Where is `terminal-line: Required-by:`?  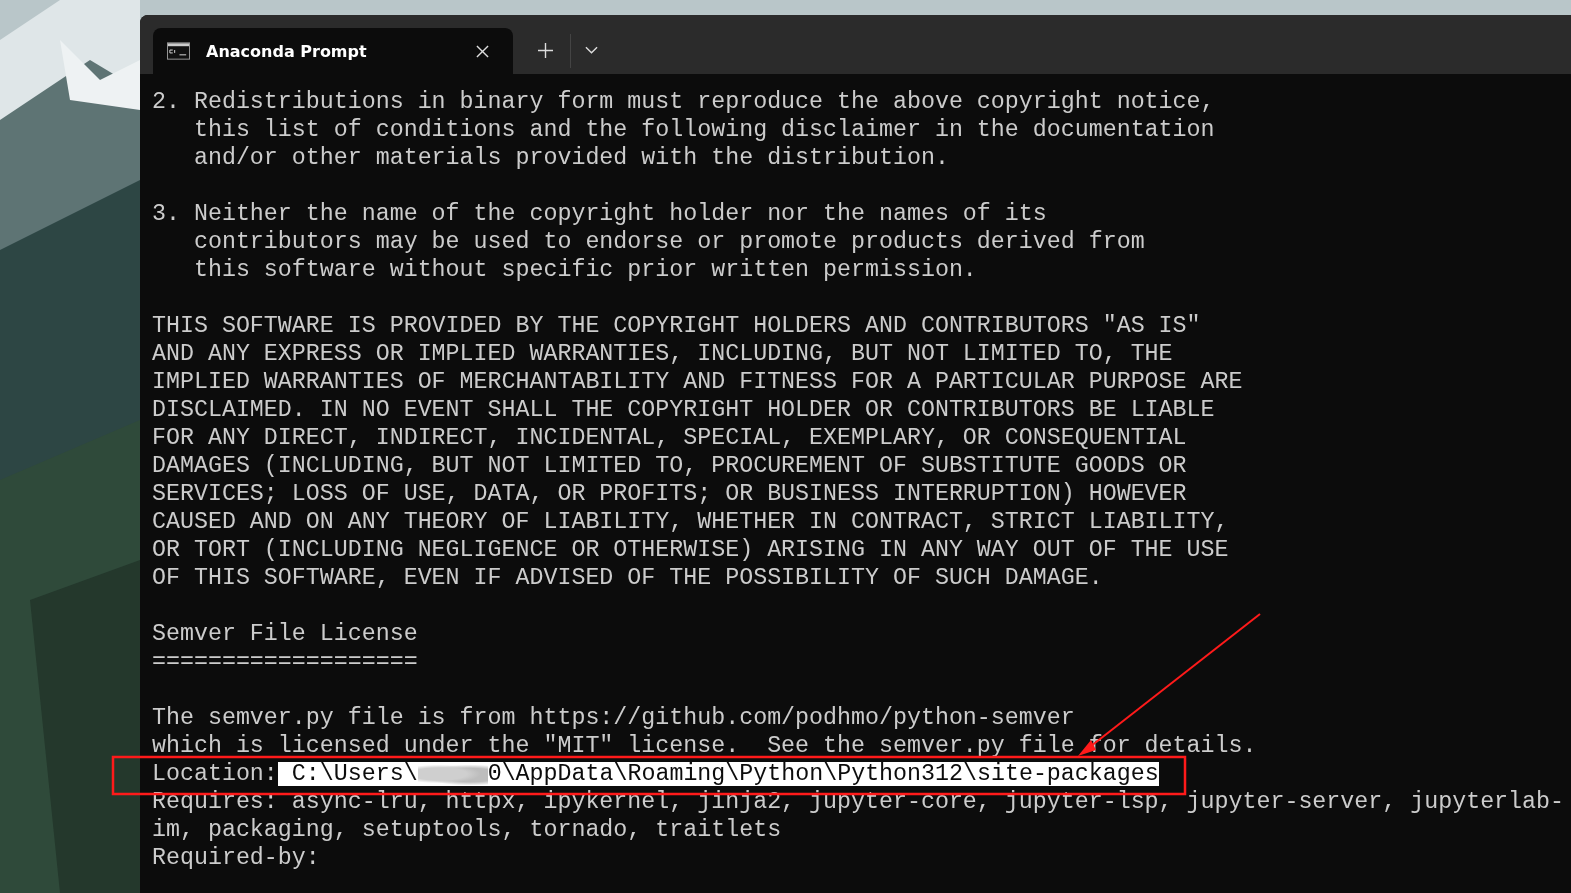 terminal-line: Required-by: is located at coordinates (236, 858).